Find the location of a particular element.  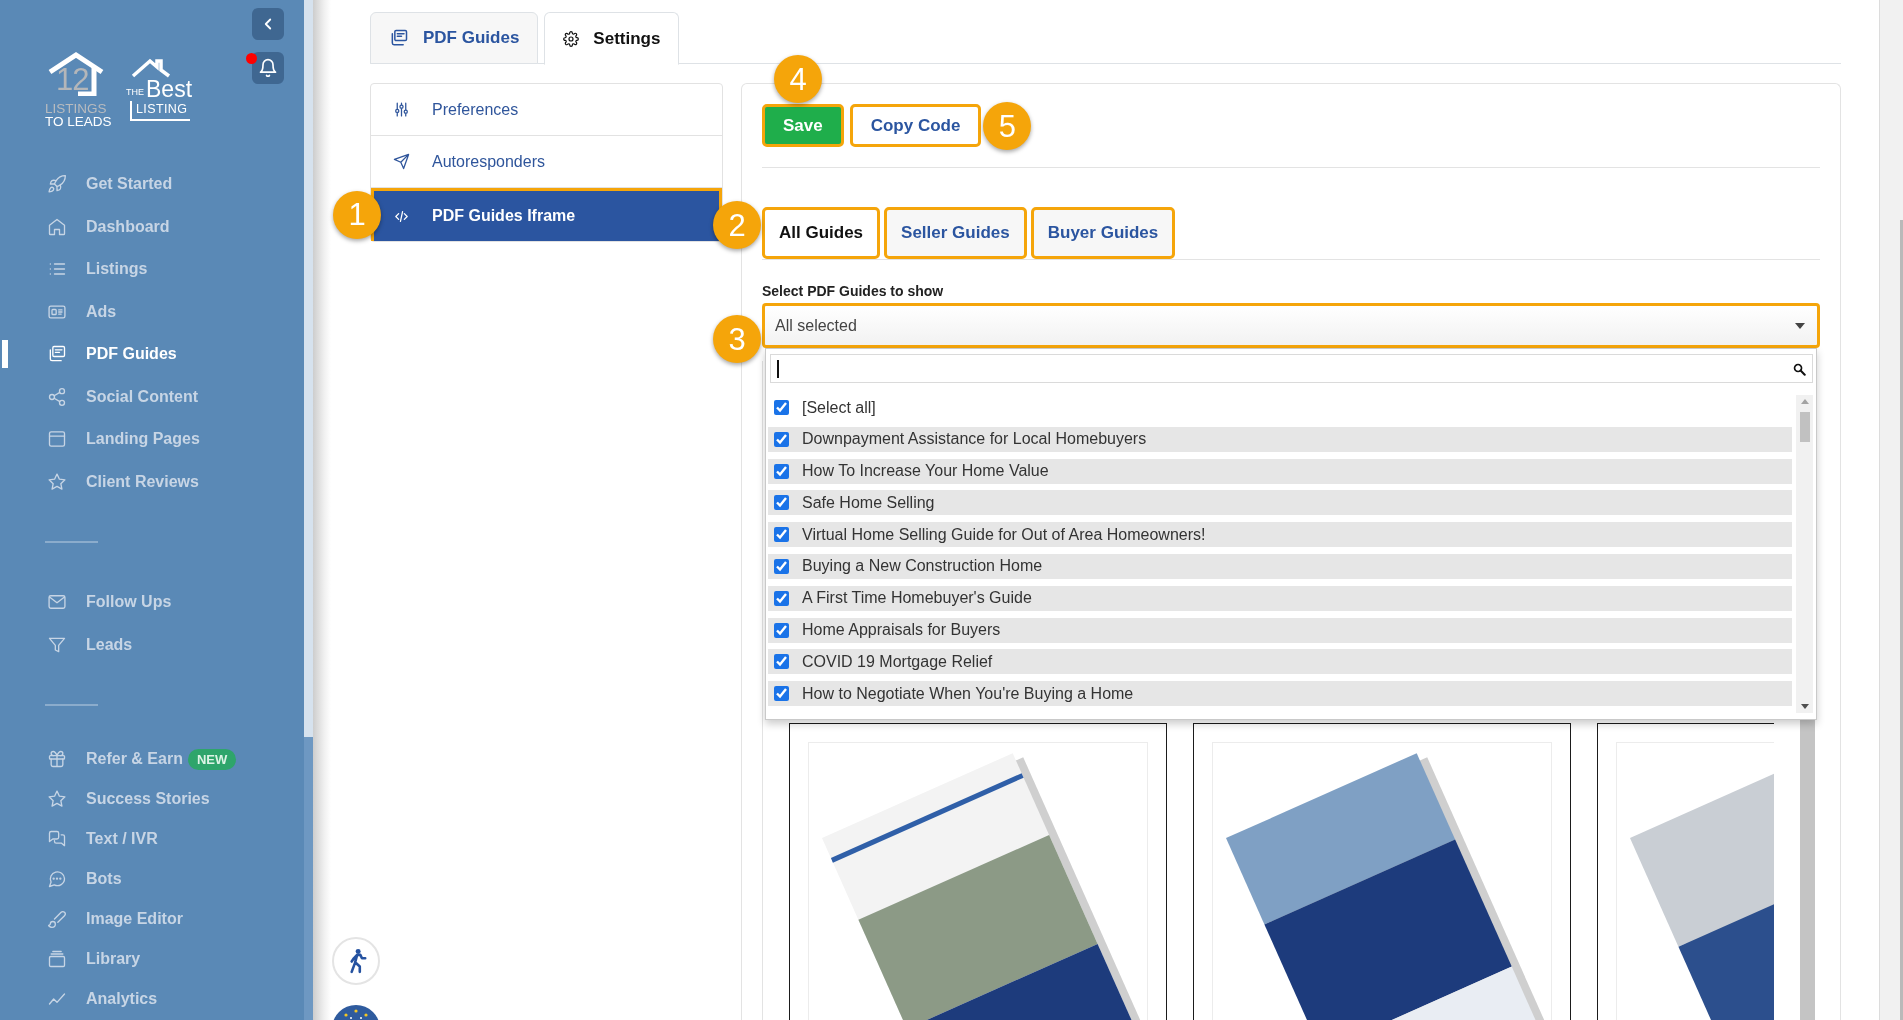

search-icon is located at coordinates (1799, 368).